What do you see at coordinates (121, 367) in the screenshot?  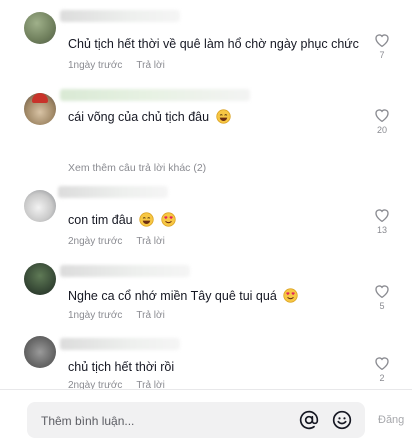 I see `comment-text: chủ tịch hết thời rồi` at bounding box center [121, 367].